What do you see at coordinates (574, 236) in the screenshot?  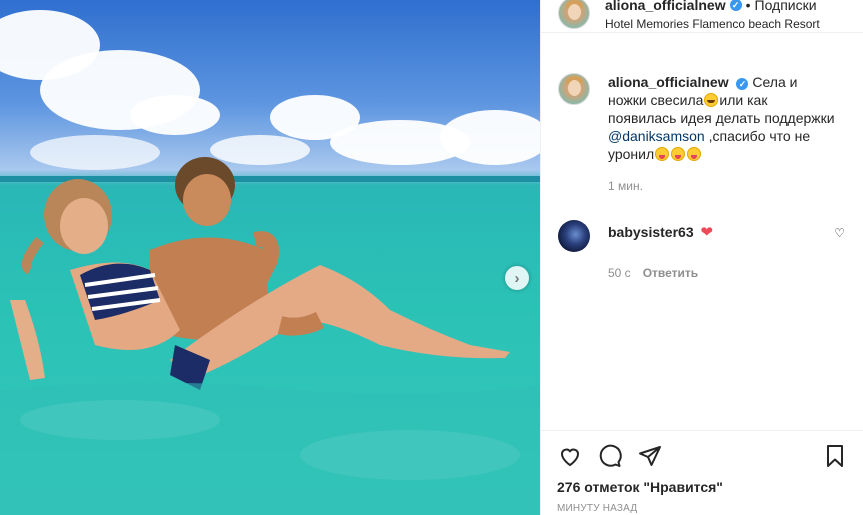 I see `commenter-avatar` at bounding box center [574, 236].